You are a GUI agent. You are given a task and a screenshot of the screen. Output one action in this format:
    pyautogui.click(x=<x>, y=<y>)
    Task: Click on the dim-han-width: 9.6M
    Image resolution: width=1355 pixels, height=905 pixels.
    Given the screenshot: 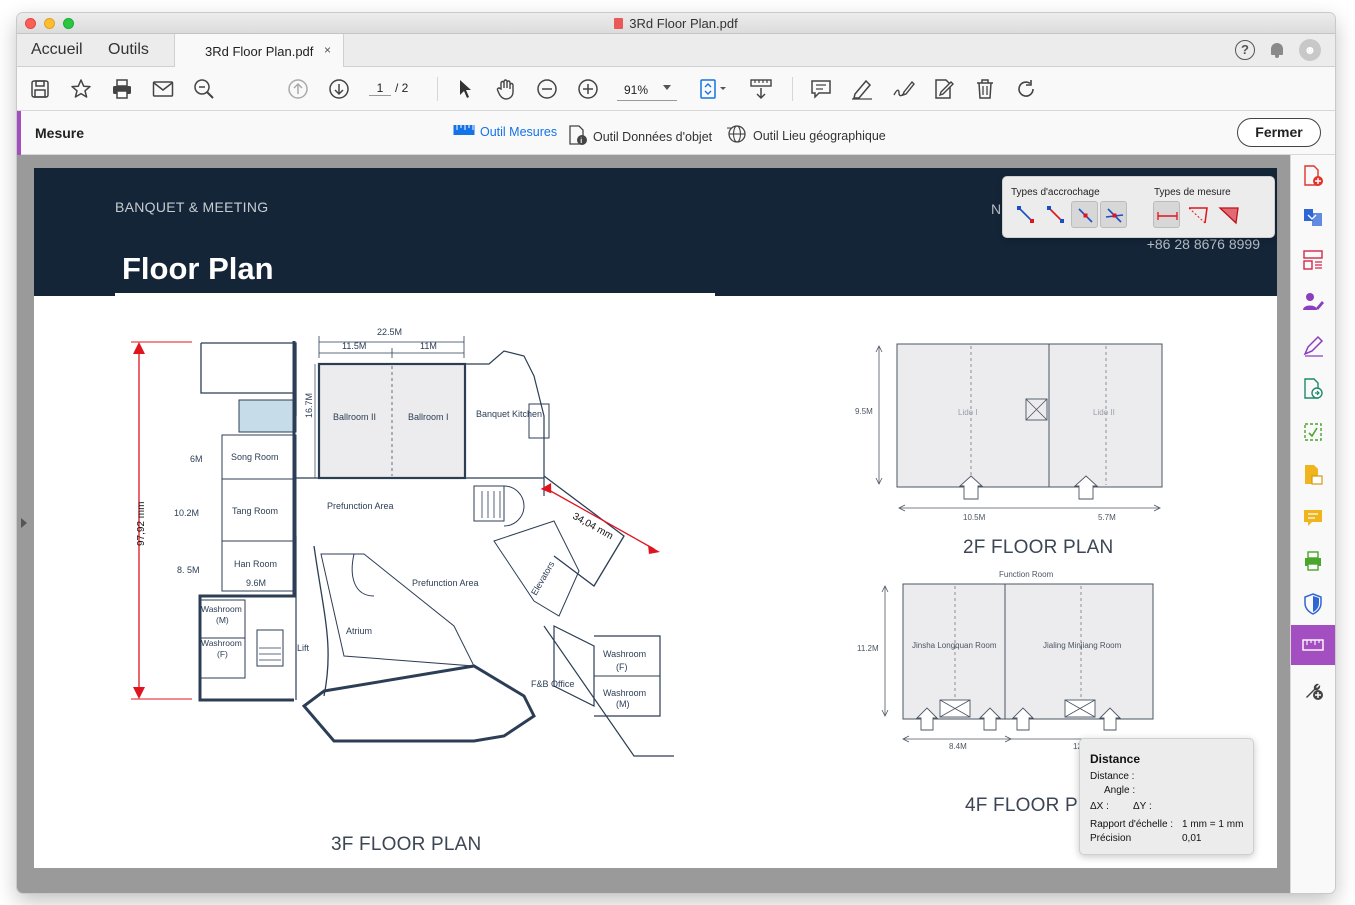 What is the action you would take?
    pyautogui.click(x=256, y=583)
    